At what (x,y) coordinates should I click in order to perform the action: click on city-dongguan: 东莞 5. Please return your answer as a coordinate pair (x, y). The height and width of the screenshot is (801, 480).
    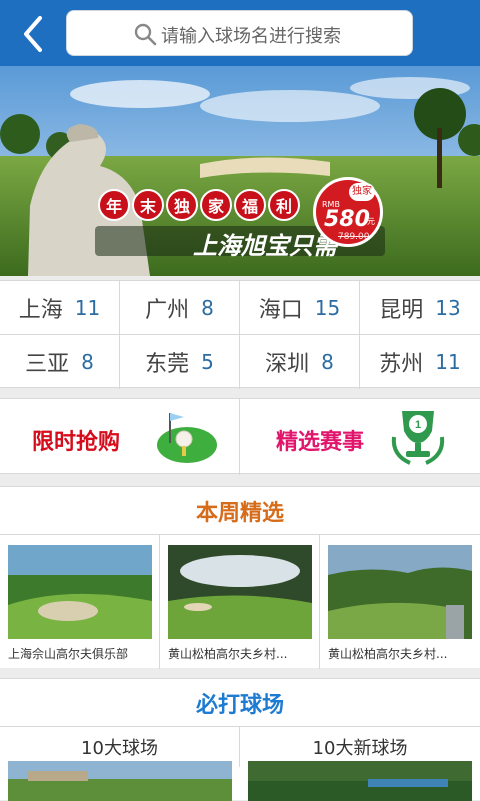
    Looking at the image, I should click on (180, 362).